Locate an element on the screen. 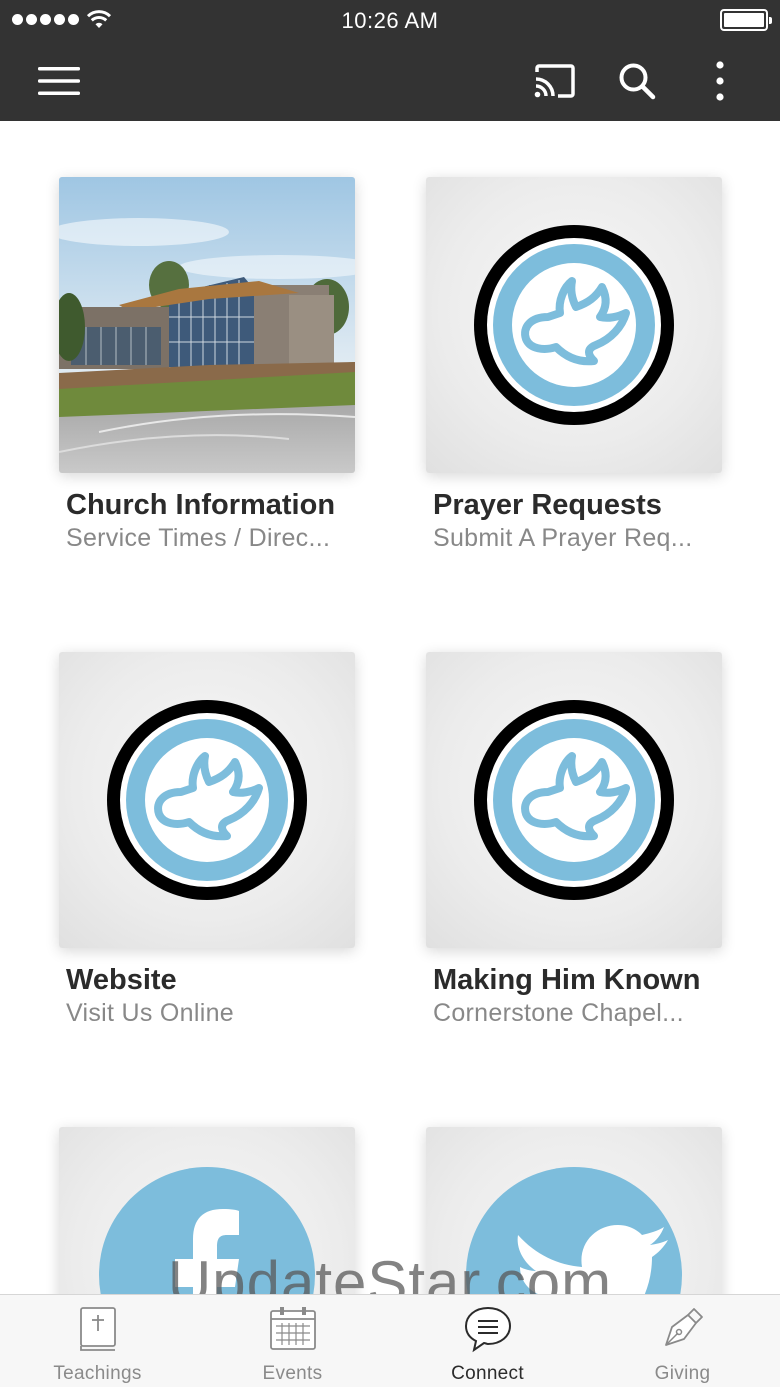 This screenshot has width=780, height=1387. cast-icon is located at coordinates (554, 80).